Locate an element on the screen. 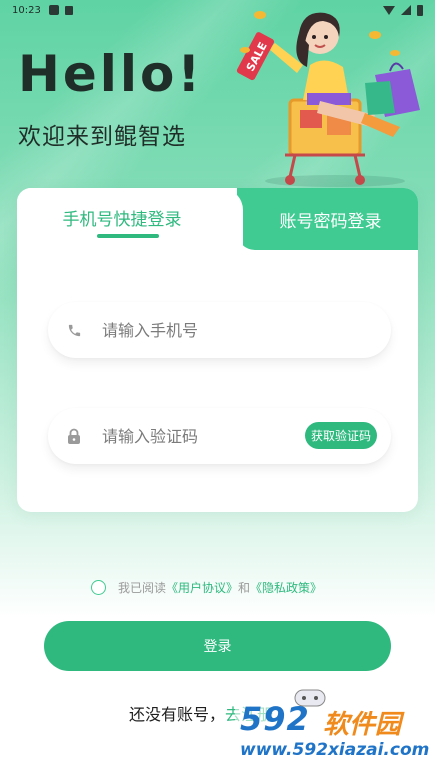  lock-icon is located at coordinates (74, 436).